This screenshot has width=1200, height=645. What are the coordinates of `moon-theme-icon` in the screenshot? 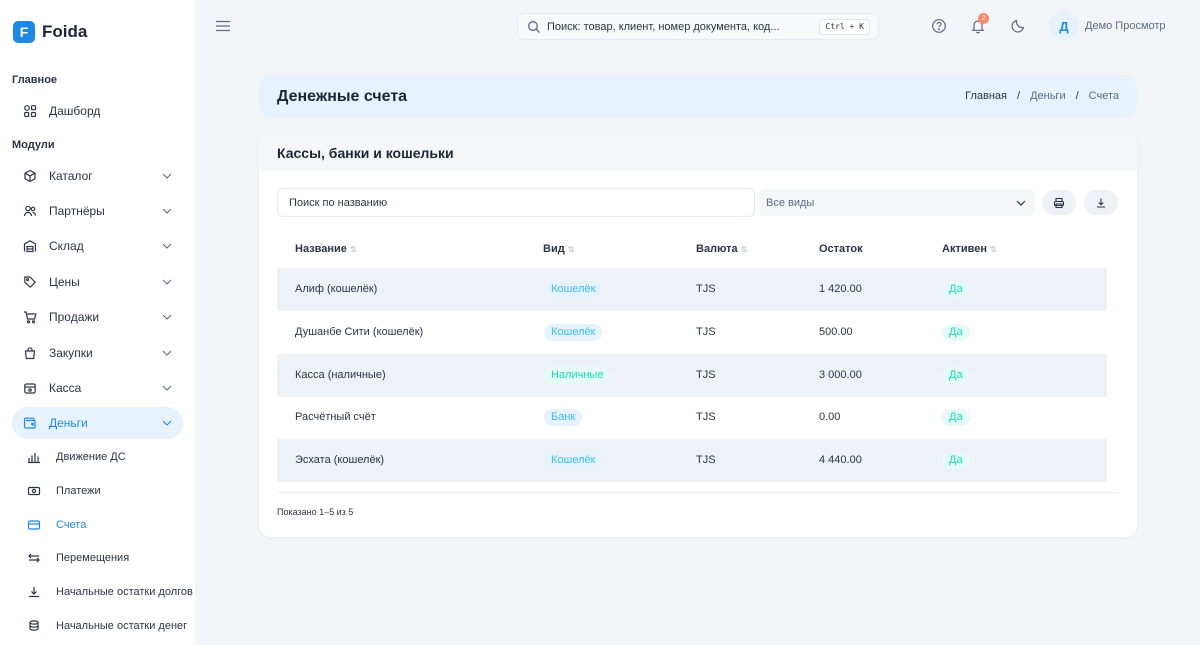 It's located at (1018, 26).